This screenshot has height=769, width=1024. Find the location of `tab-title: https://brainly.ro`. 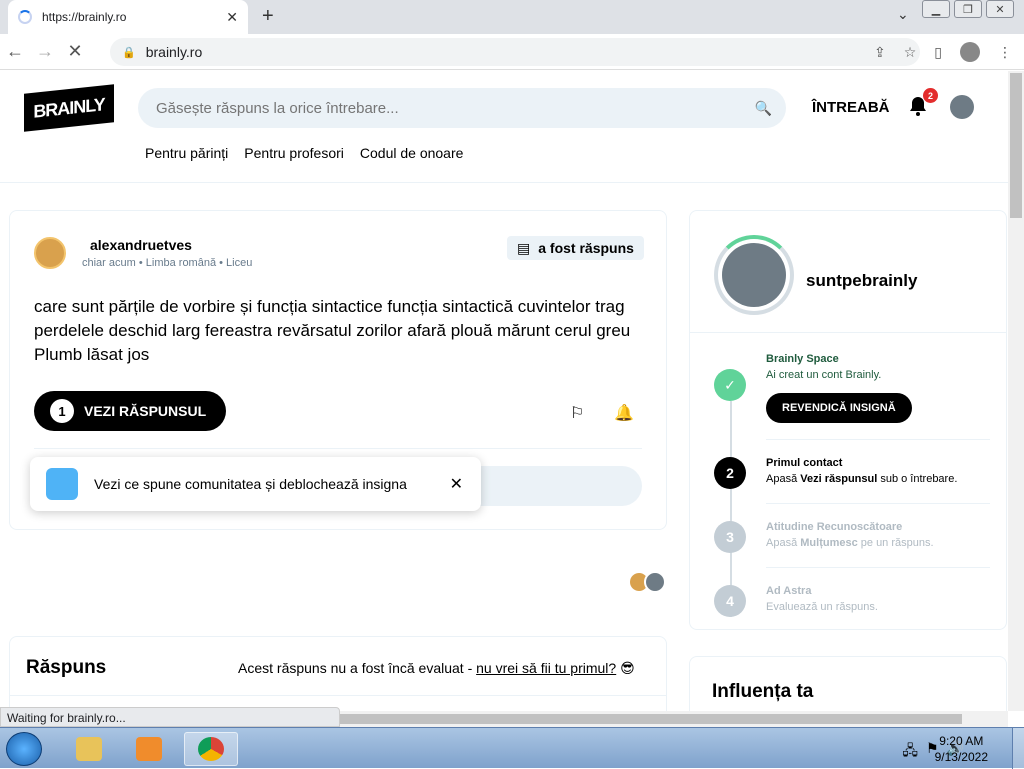

tab-title: https://brainly.ro is located at coordinates (84, 17).